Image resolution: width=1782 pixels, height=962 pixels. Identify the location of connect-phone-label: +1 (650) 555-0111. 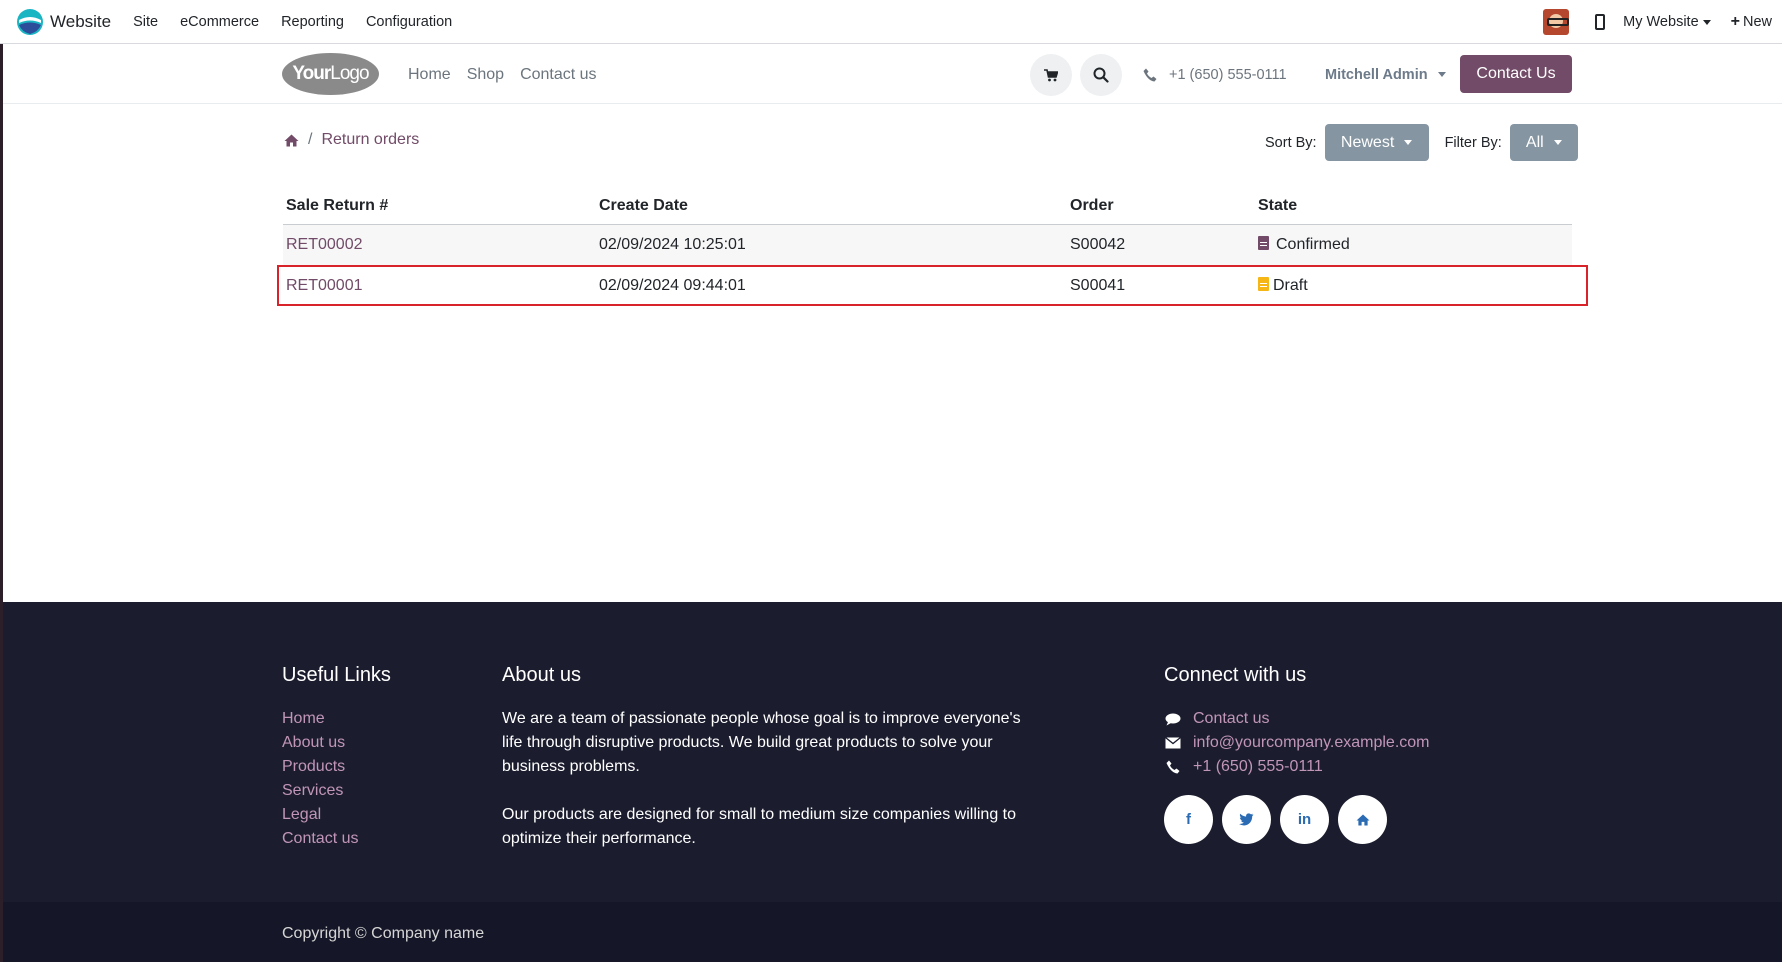
(1258, 766).